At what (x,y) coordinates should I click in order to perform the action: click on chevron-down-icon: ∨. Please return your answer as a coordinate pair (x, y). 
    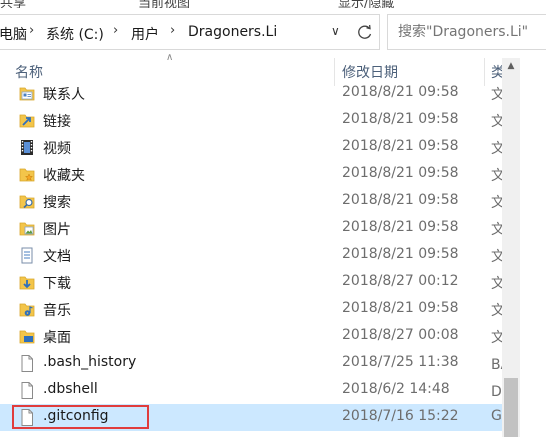
    Looking at the image, I should click on (335, 31).